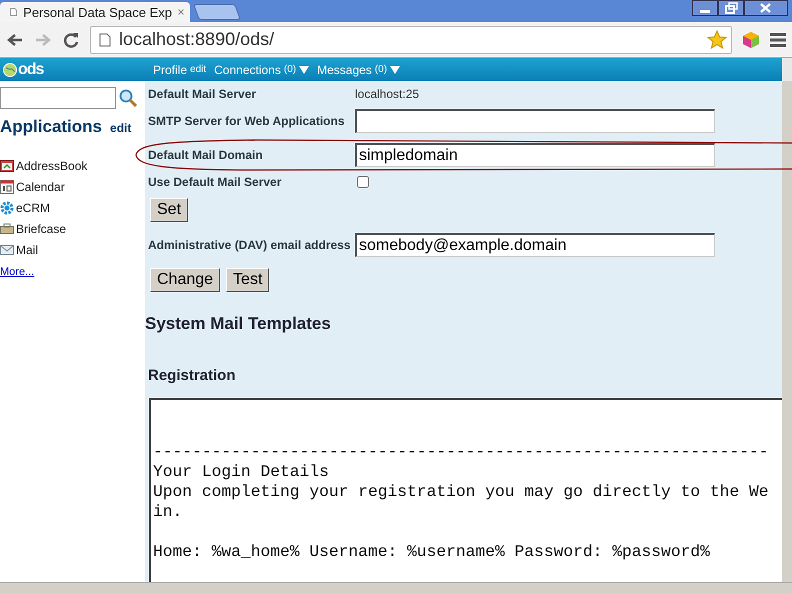 This screenshot has height=594, width=792. Describe the element at coordinates (58, 98) in the screenshot. I see `search-field` at that location.